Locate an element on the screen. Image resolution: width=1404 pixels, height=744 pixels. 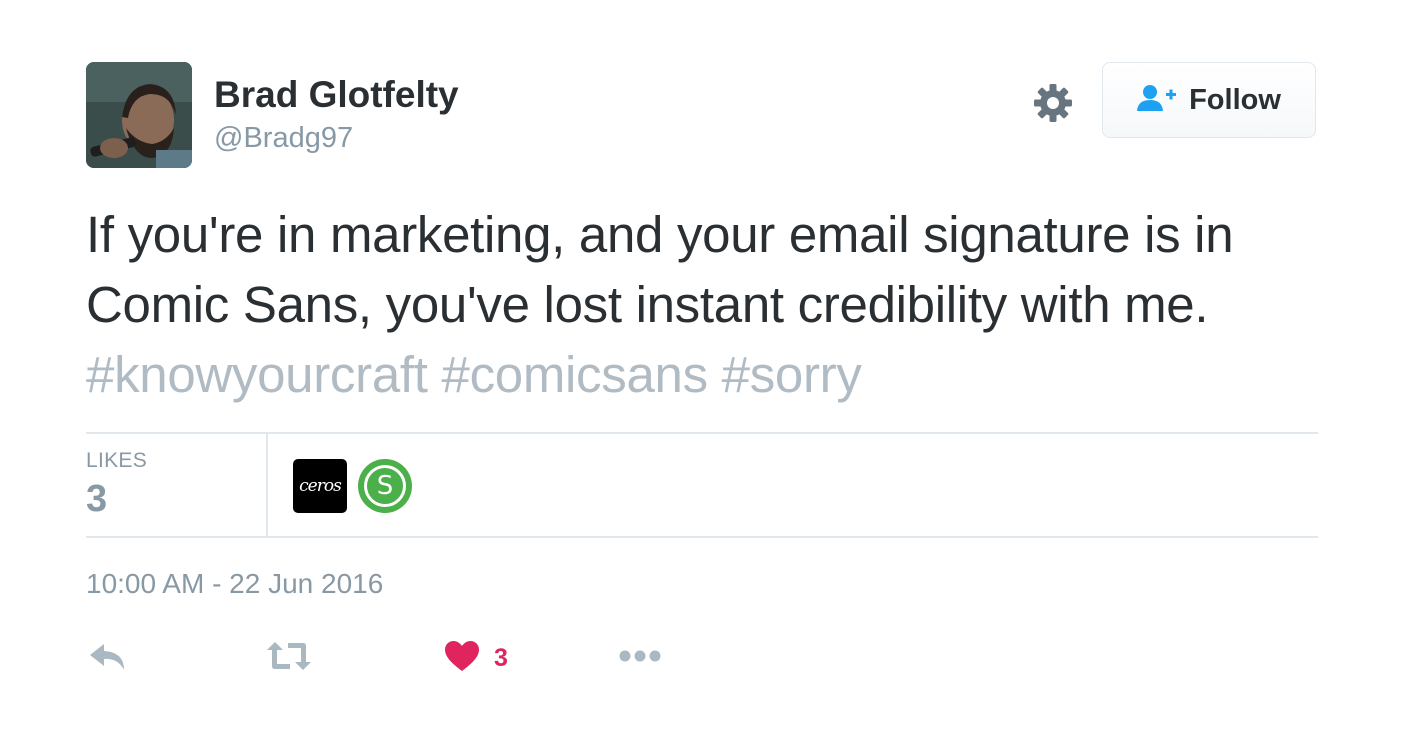
follow-user-icon is located at coordinates (1157, 100).